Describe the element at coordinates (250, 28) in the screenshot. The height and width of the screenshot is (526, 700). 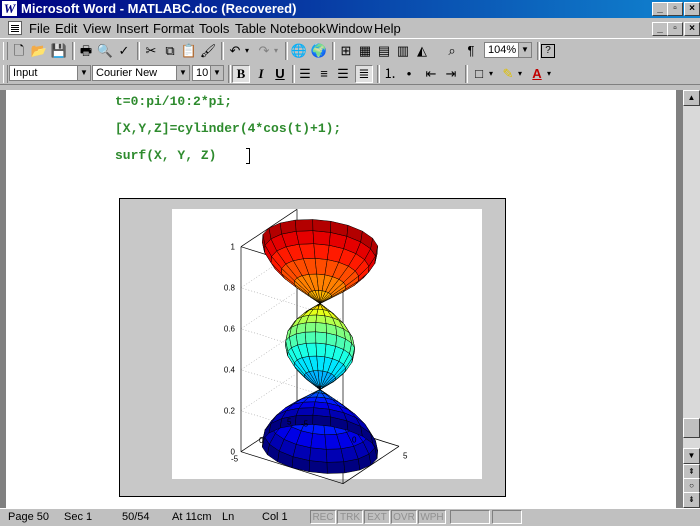
I see `menu-table: Table` at that location.